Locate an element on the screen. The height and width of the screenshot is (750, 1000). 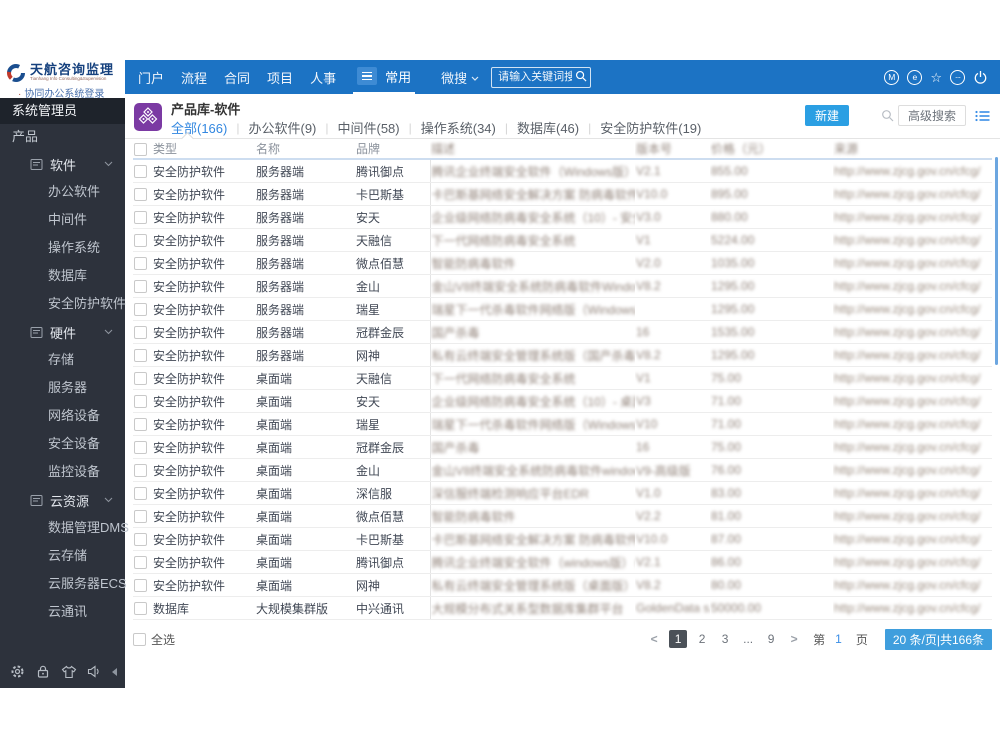
list-view-toggle-icon is located at coordinates (982, 116).